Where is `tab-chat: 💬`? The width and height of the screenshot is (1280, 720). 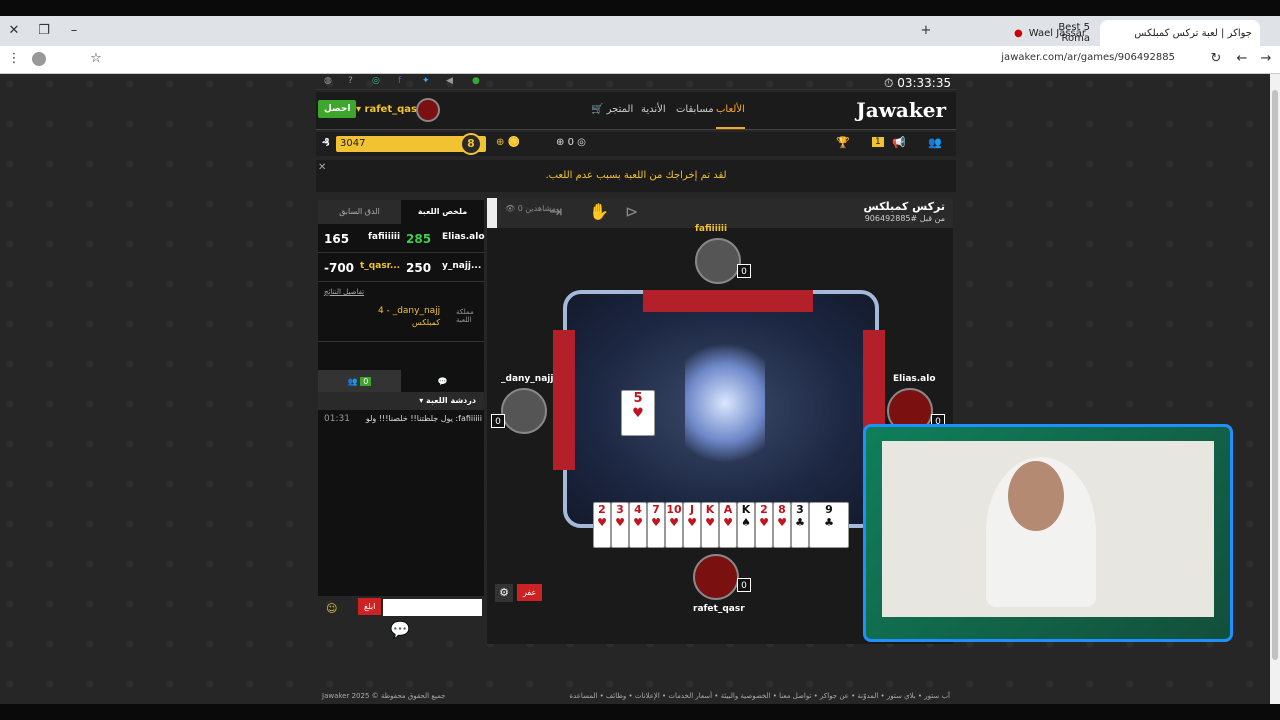 tab-chat: 💬 is located at coordinates (442, 381).